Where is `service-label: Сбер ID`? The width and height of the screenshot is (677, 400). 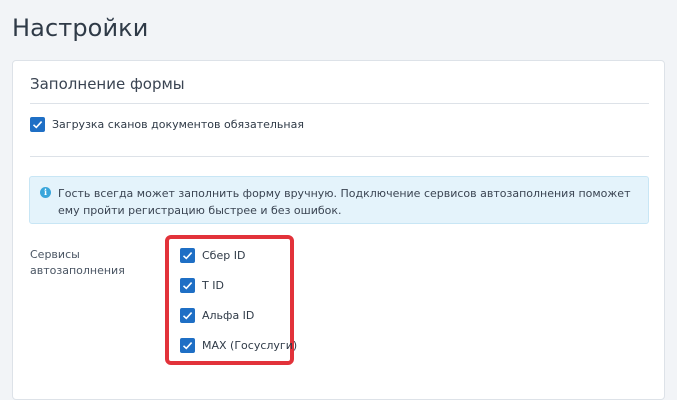
service-label: Сбер ID is located at coordinates (224, 255).